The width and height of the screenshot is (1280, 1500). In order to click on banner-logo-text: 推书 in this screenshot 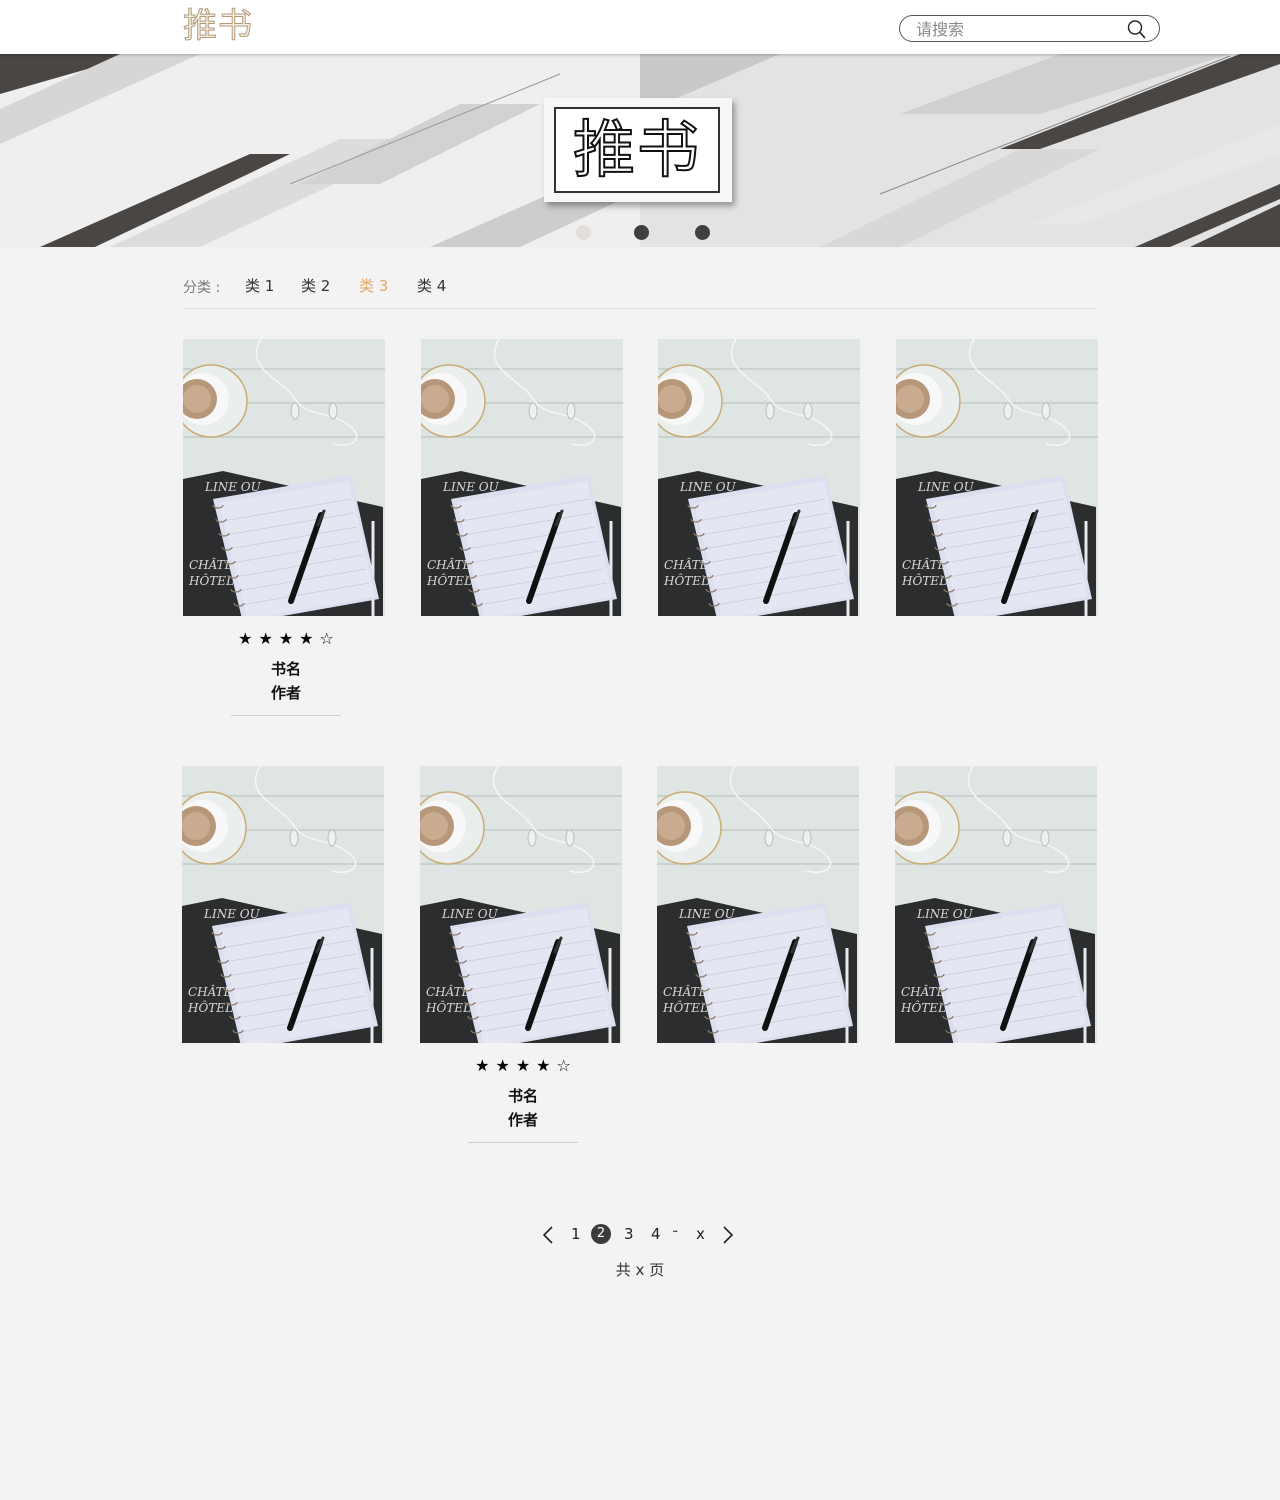, I will do `click(637, 150)`.